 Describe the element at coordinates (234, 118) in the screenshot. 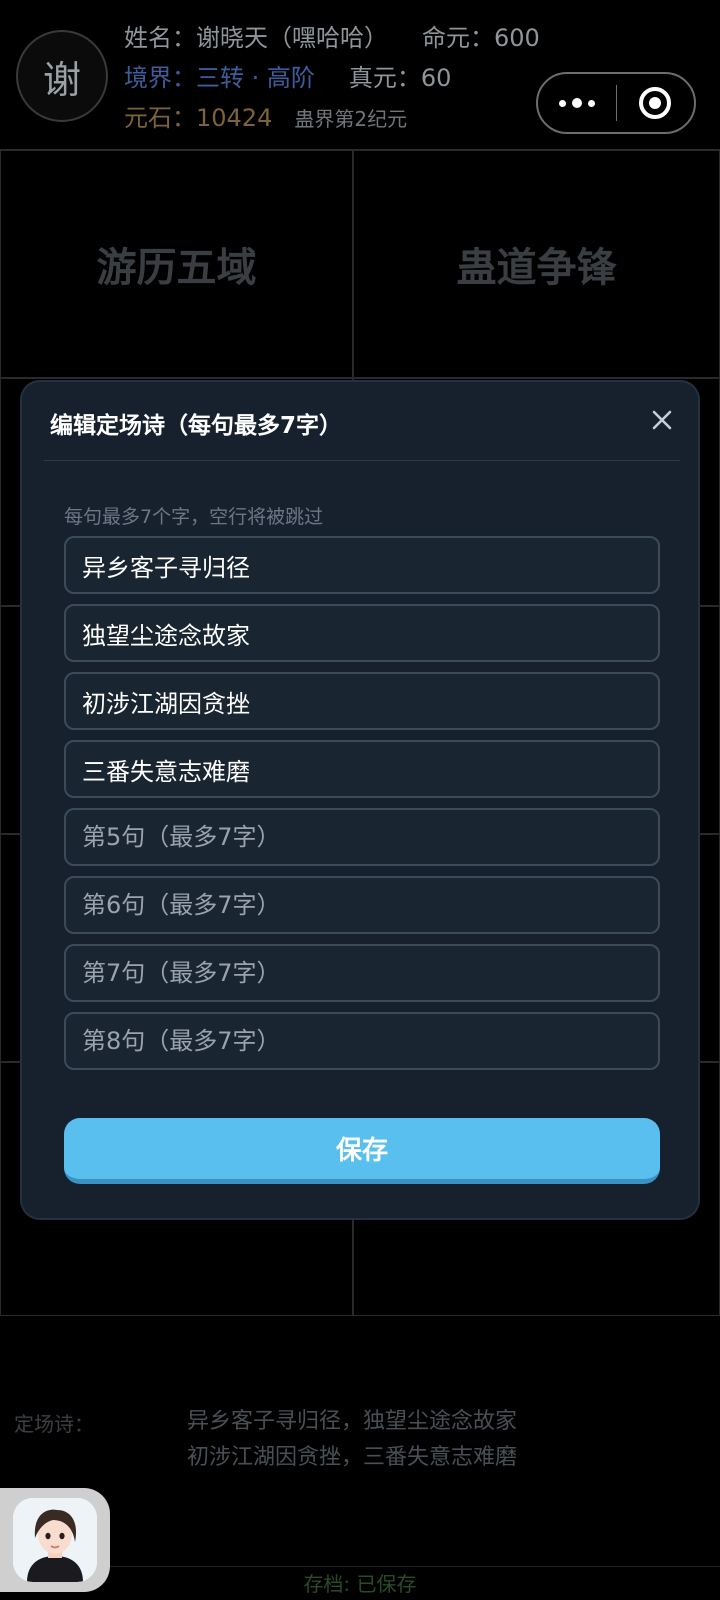

I see `stones-value: 10424` at that location.